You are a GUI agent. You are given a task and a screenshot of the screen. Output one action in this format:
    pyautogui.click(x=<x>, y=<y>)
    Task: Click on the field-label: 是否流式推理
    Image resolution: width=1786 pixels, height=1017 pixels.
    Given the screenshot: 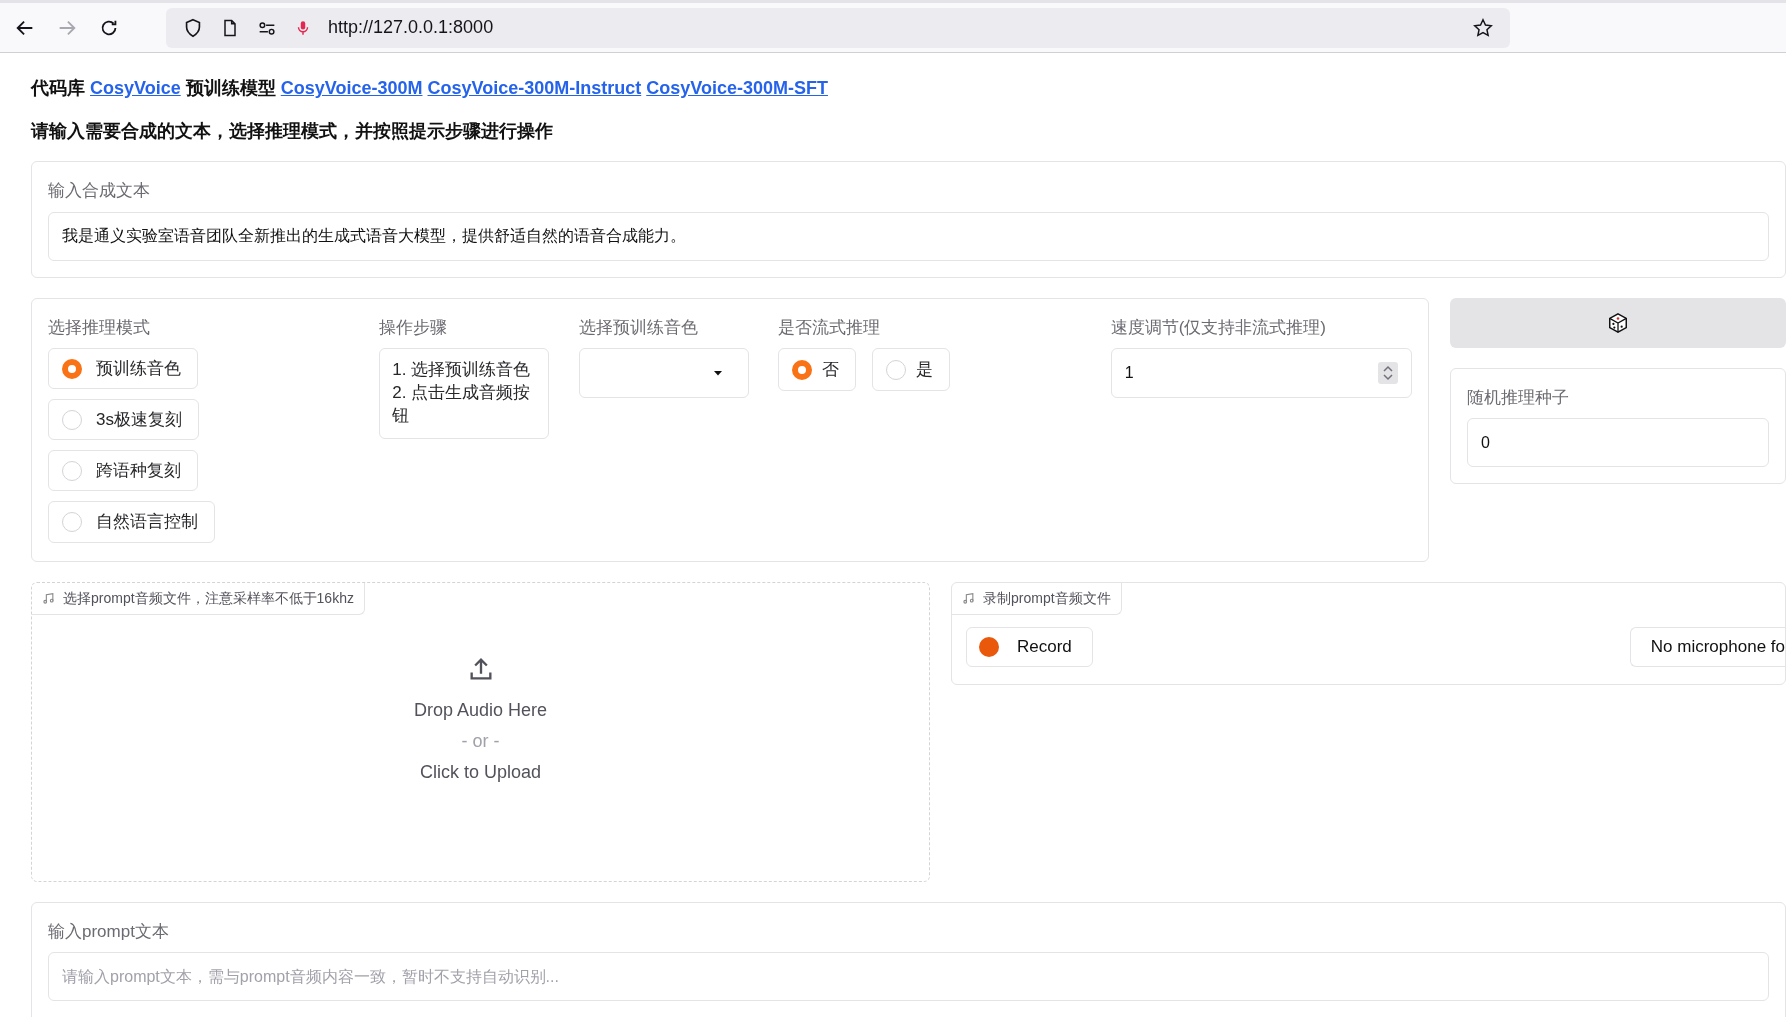 What is the action you would take?
    pyautogui.click(x=830, y=327)
    